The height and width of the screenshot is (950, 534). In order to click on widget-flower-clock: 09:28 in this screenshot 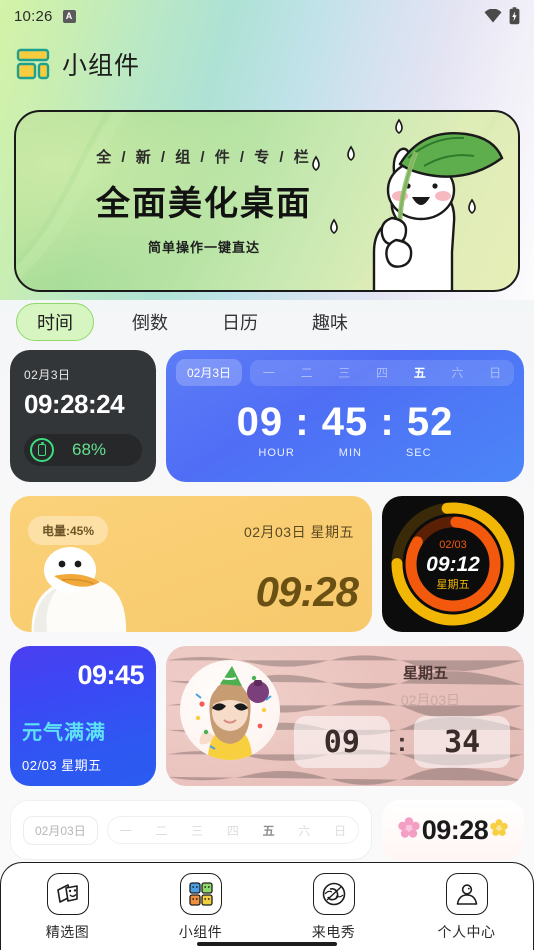, I will do `click(453, 830)`.